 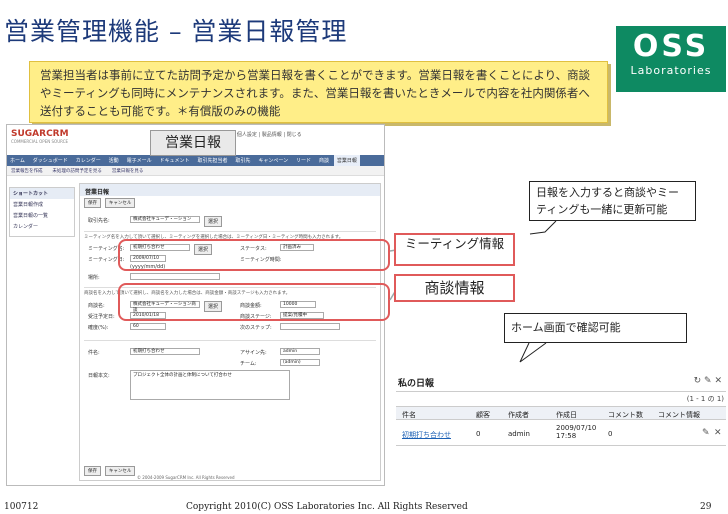 What do you see at coordinates (426, 435) in the screenshot?
I see `row-subject-link: 初期打ち合わせ` at bounding box center [426, 435].